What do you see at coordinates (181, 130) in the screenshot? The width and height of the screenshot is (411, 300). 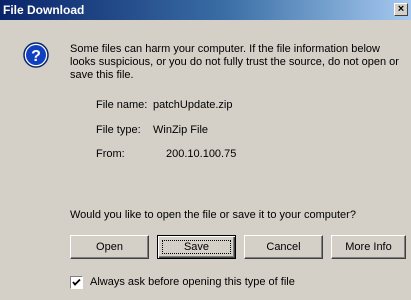 I see `file-type-value: WinZip File` at bounding box center [181, 130].